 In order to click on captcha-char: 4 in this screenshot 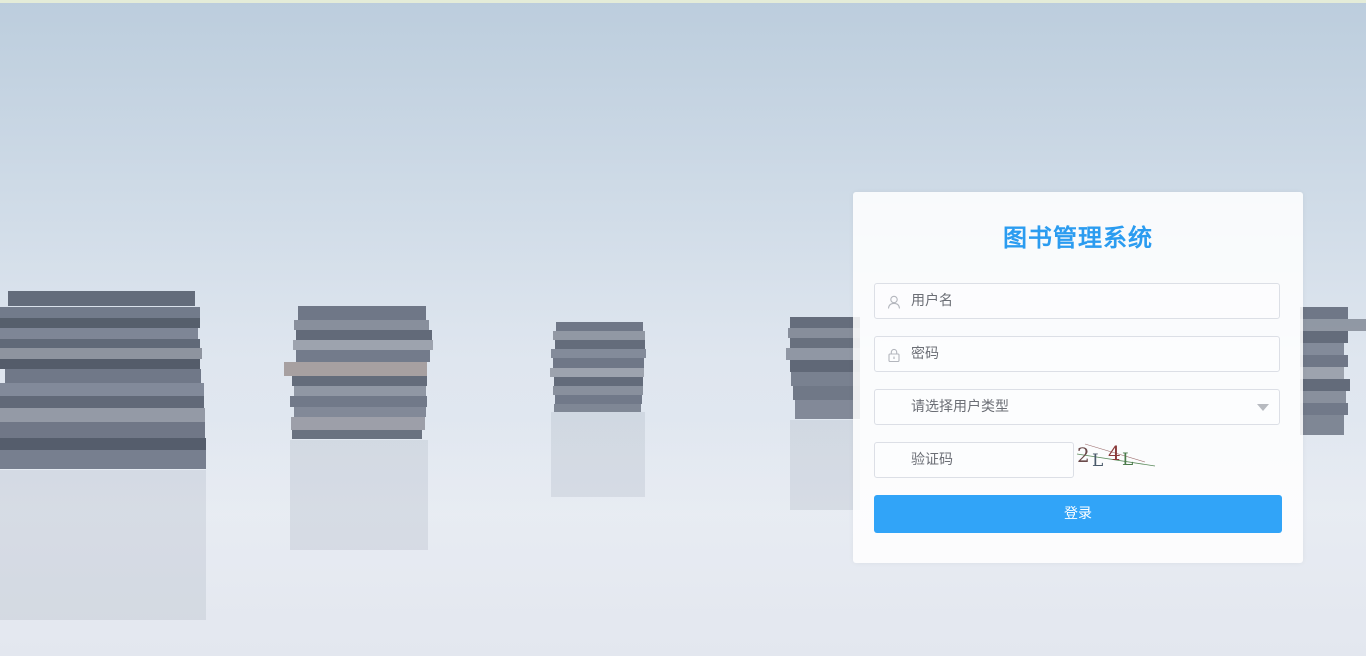, I will do `click(1114, 453)`.